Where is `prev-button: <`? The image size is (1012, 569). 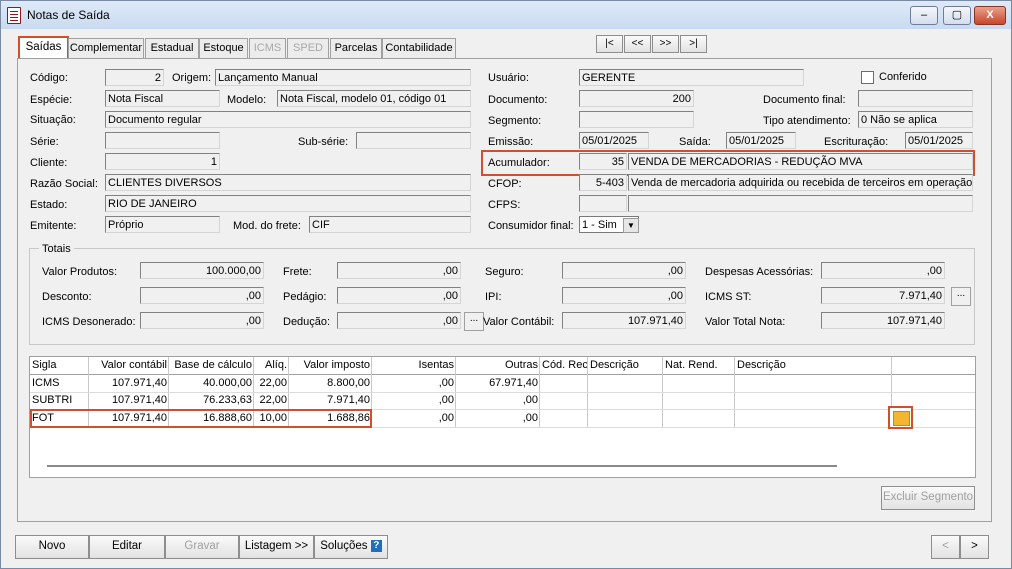 prev-button: < is located at coordinates (945, 547).